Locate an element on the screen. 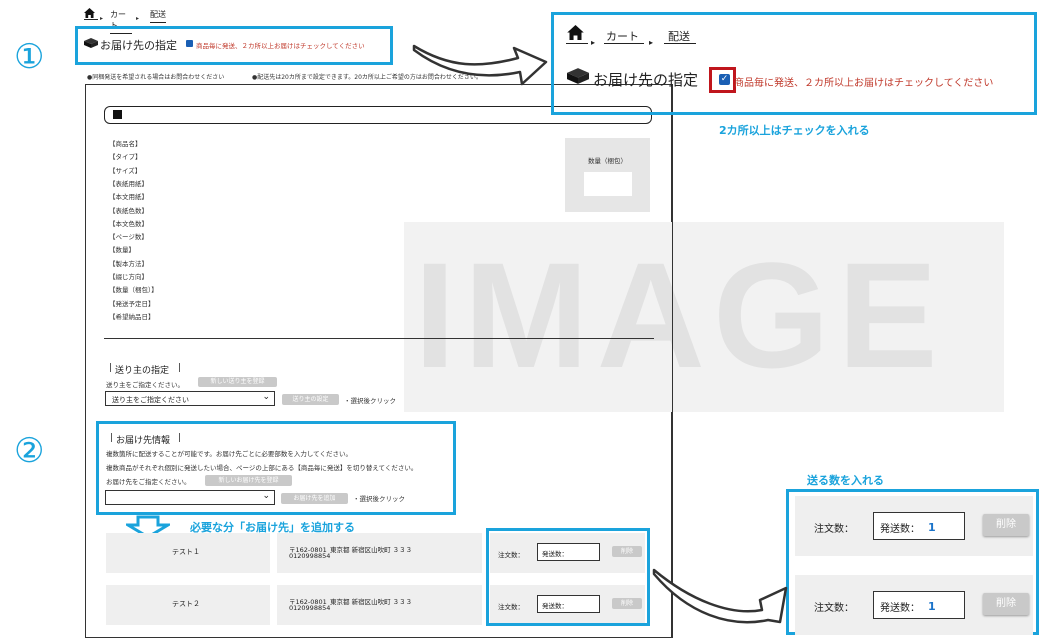 This screenshot has width=1046, height=641. recipient-select: ⌄ is located at coordinates (190, 497).